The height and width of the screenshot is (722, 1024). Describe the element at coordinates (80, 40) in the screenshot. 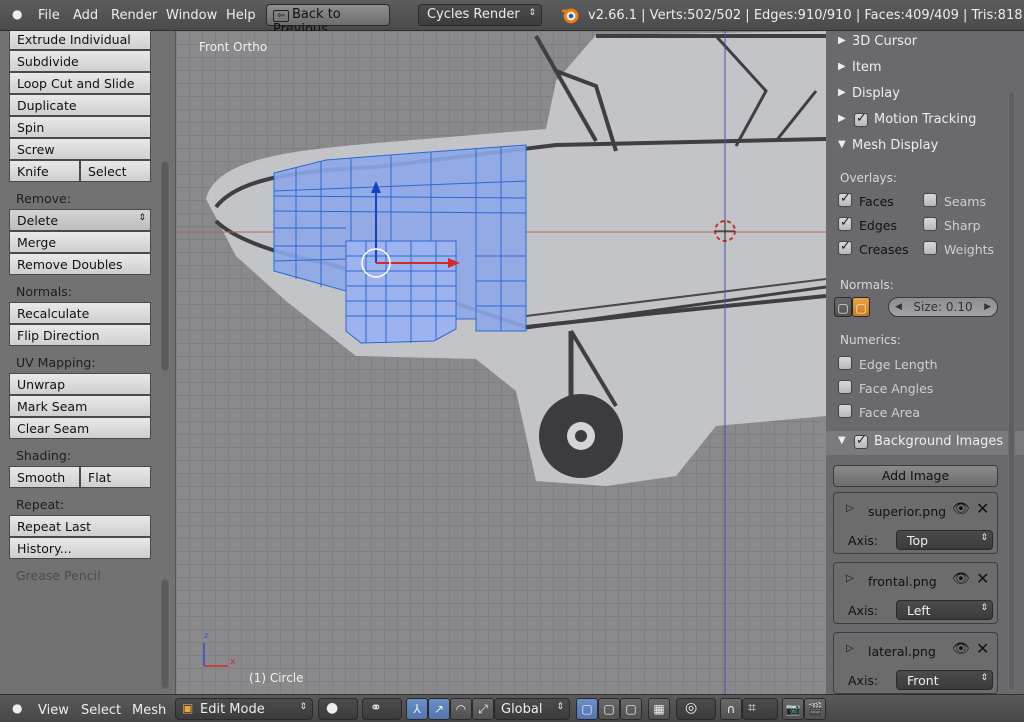

I see `extrude-individual-button: Extrude Individual` at that location.